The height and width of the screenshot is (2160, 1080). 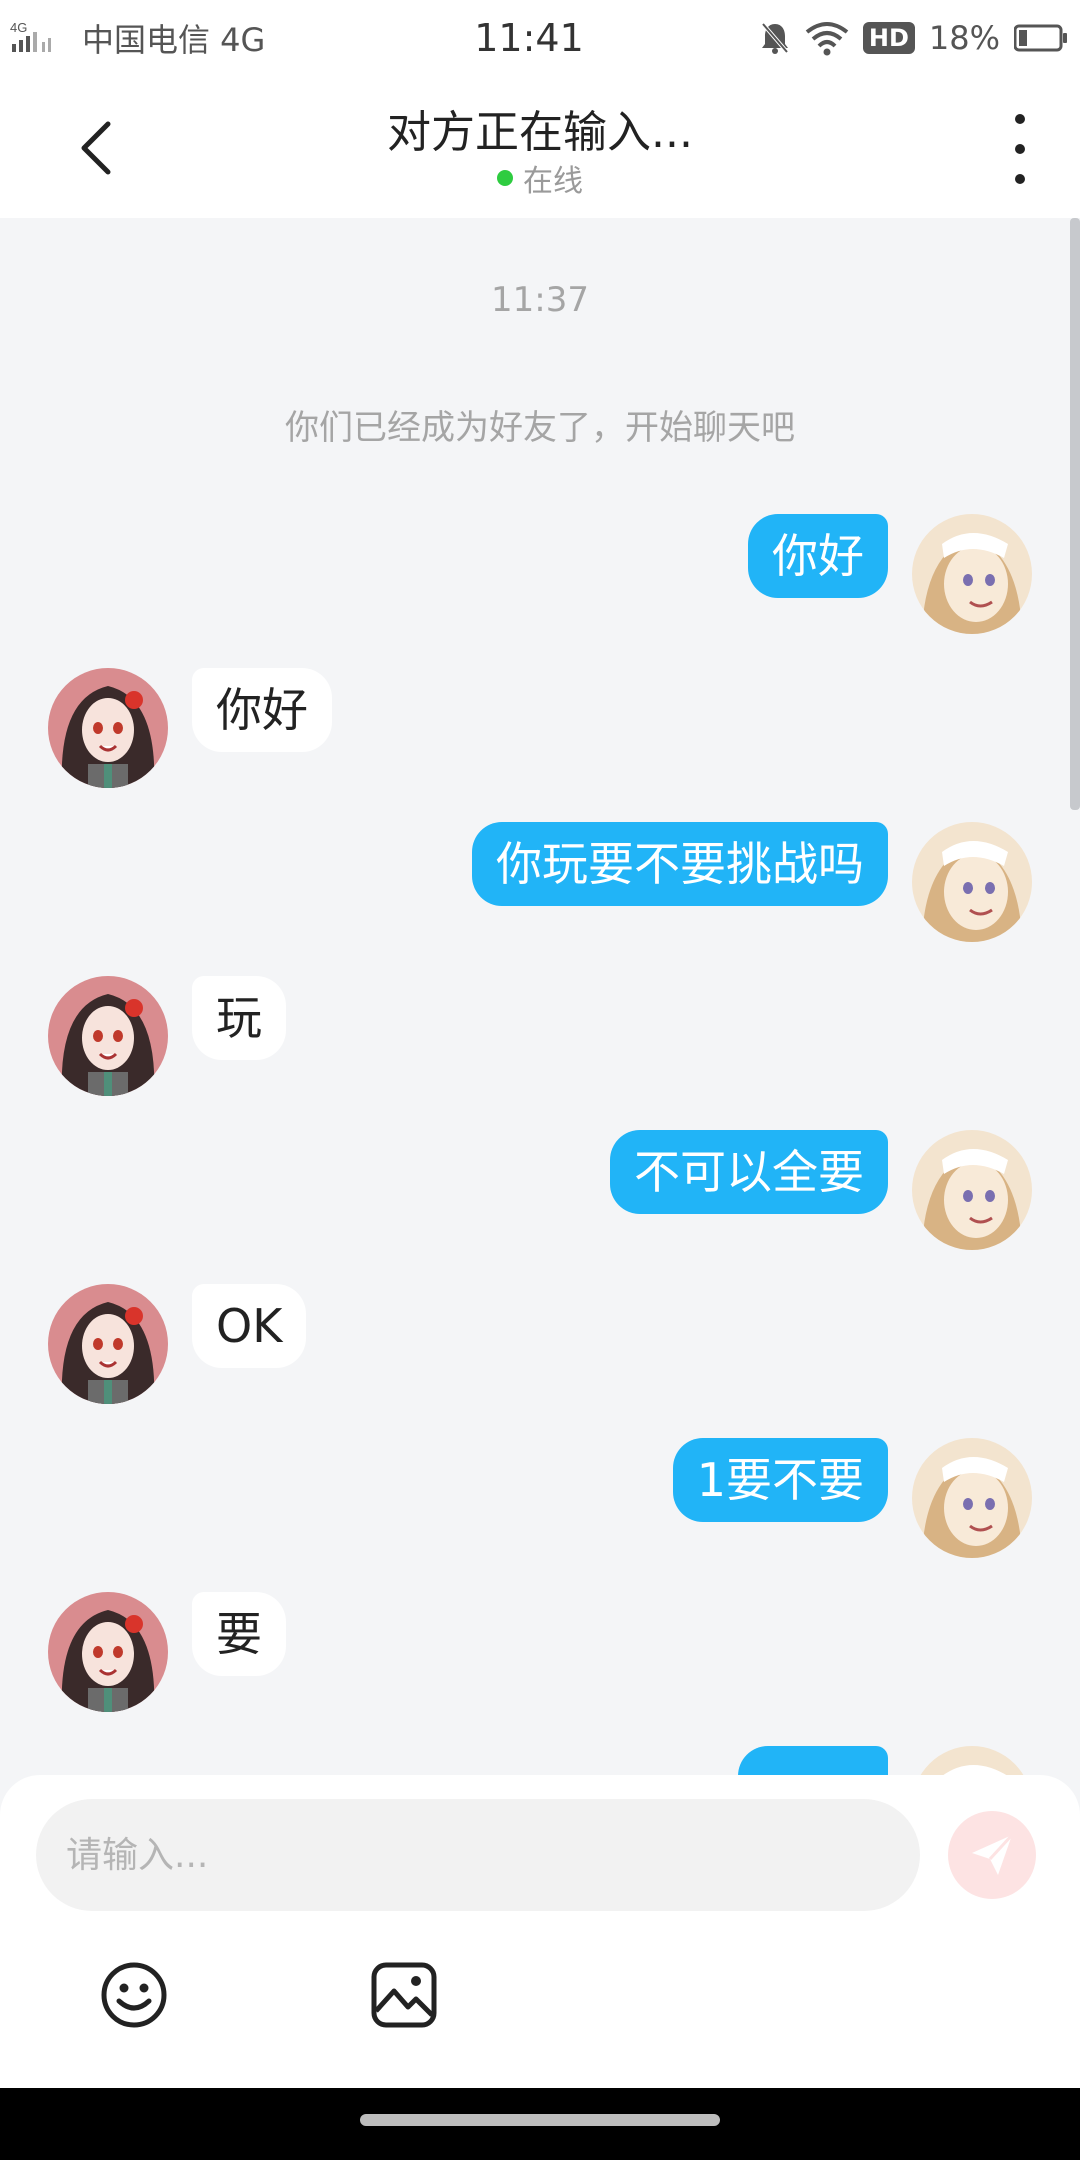 I want to click on online-dot, so click(x=505, y=178).